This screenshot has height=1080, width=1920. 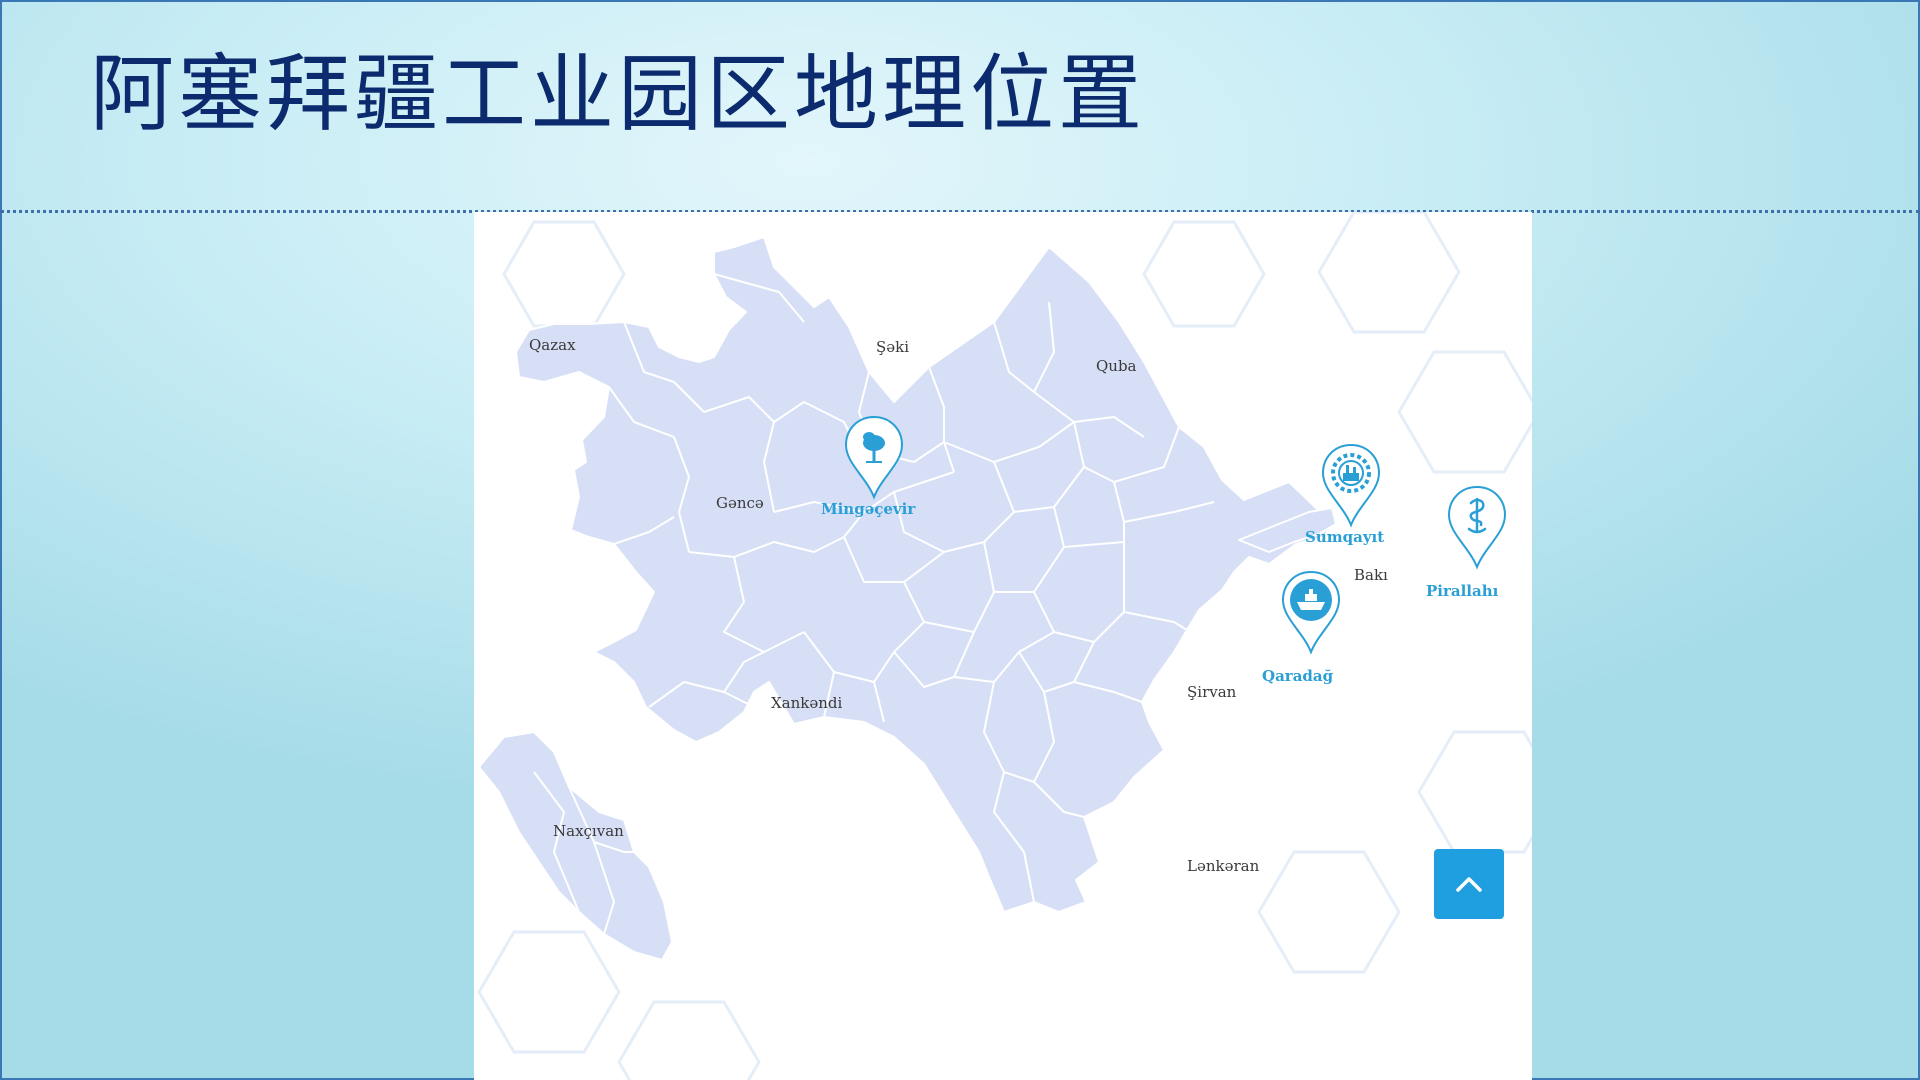 I want to click on marker-pirallahi, so click(x=1477, y=527).